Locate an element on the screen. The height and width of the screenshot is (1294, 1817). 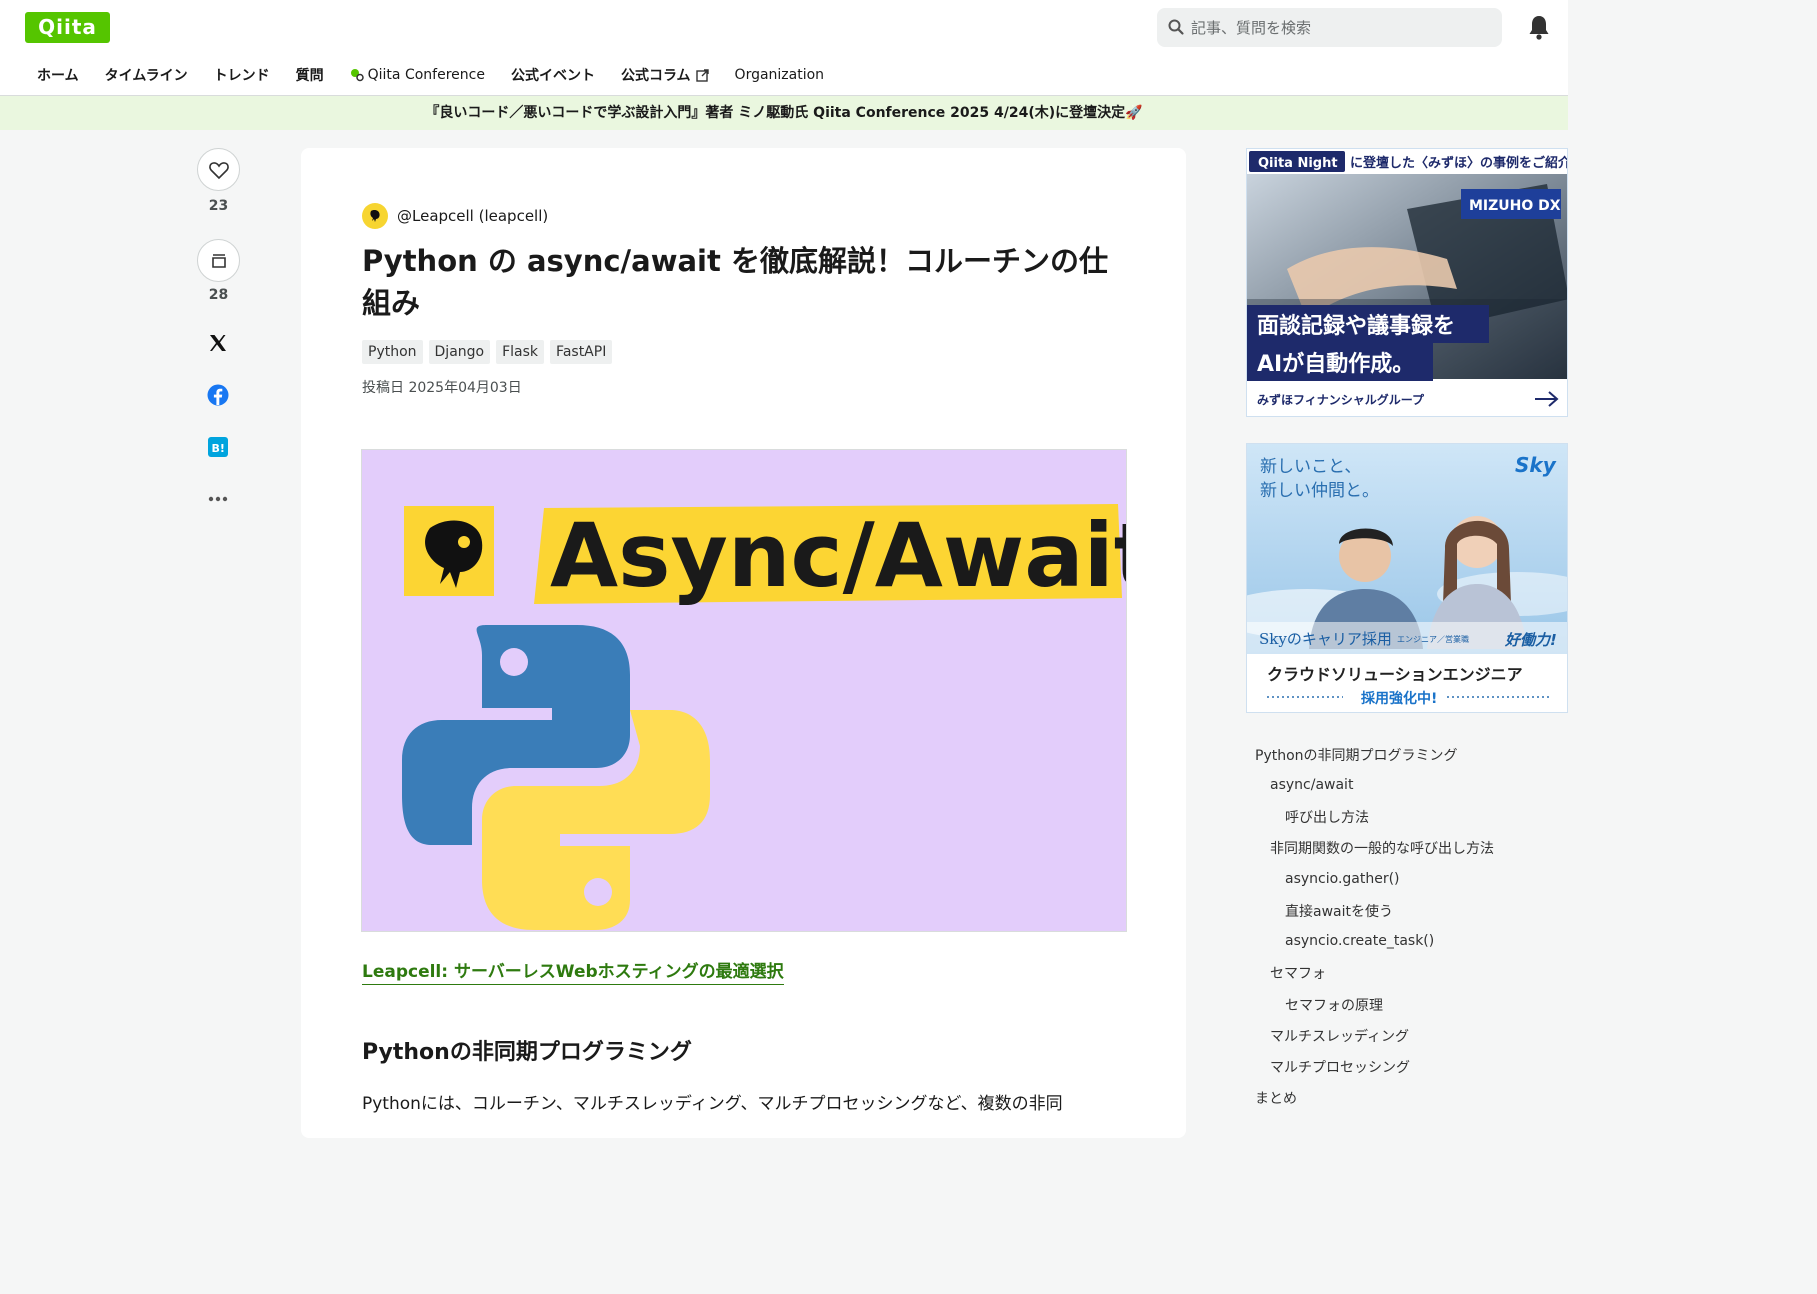
ad2-brand: Sky is located at coordinates (1536, 465).